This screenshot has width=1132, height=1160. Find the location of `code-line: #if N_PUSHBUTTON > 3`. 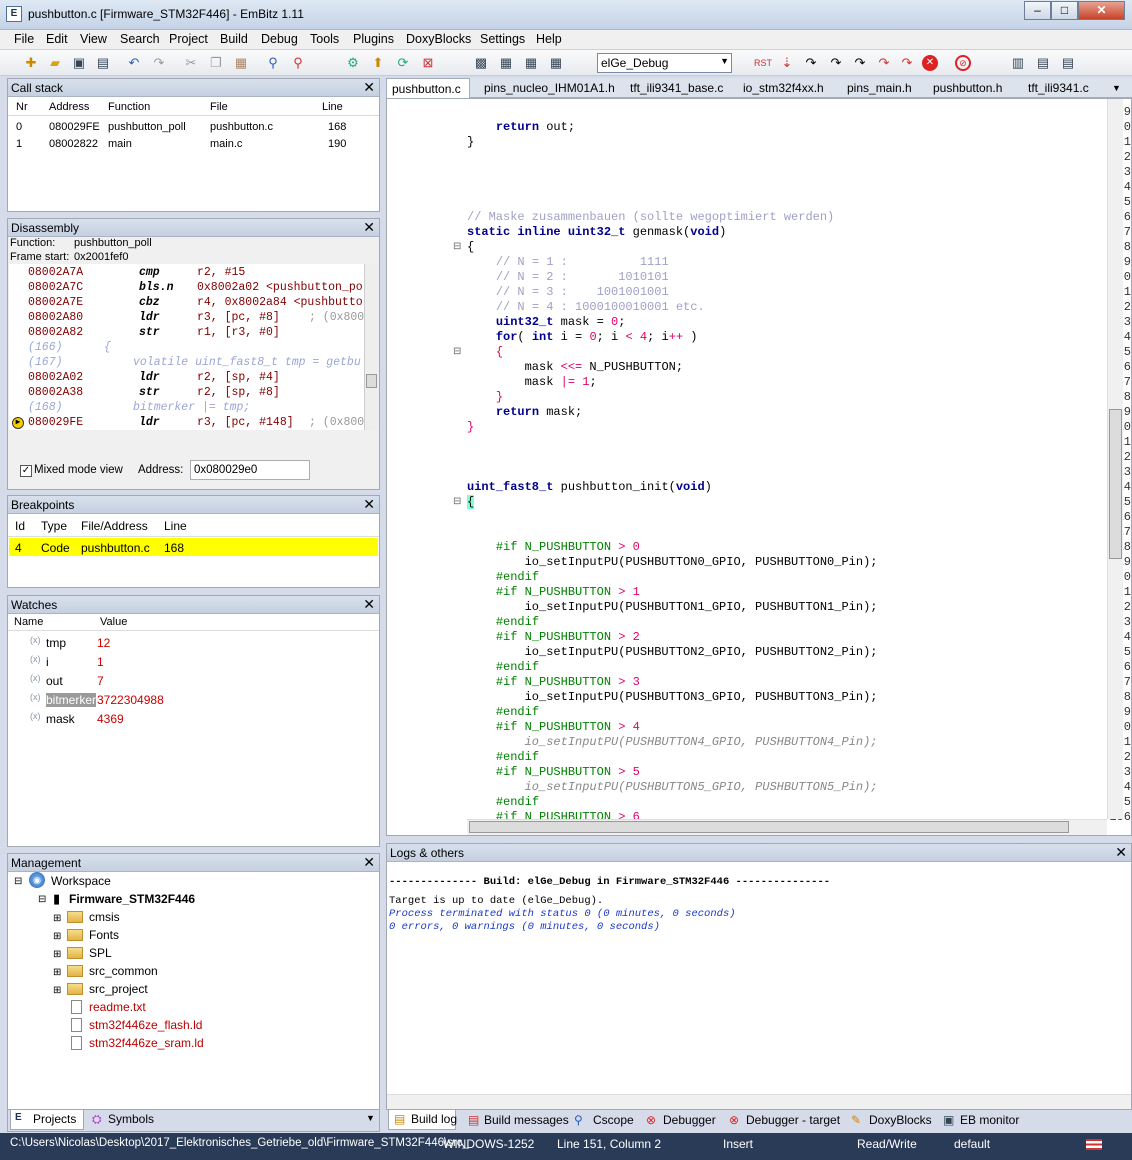

code-line: #if N_PUSHBUTTON > 3 is located at coordinates (553, 682).